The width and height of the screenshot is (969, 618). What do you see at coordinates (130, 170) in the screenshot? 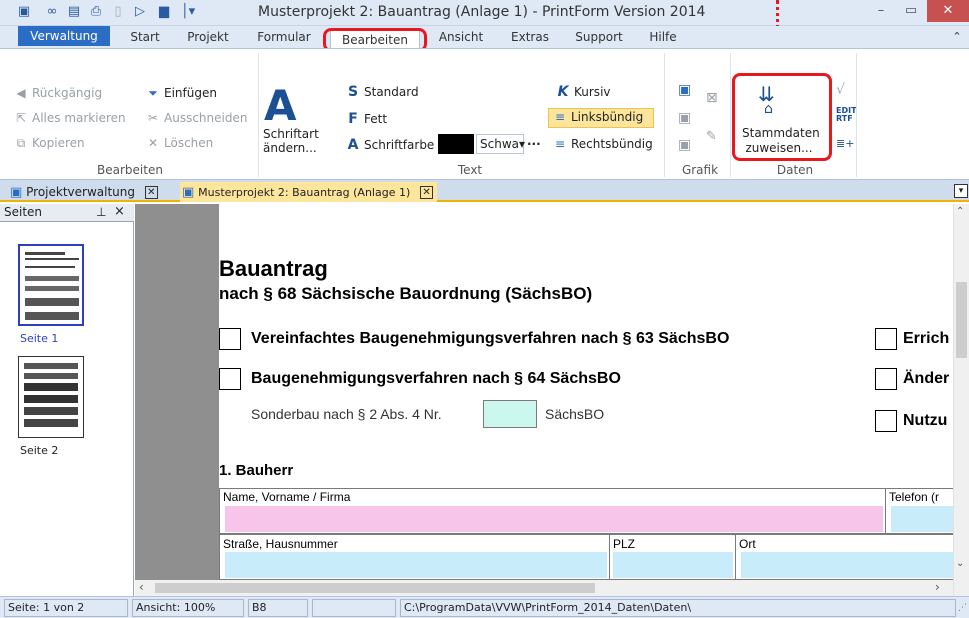
I see `group-label-bearbeiten: Bearbeiten` at bounding box center [130, 170].